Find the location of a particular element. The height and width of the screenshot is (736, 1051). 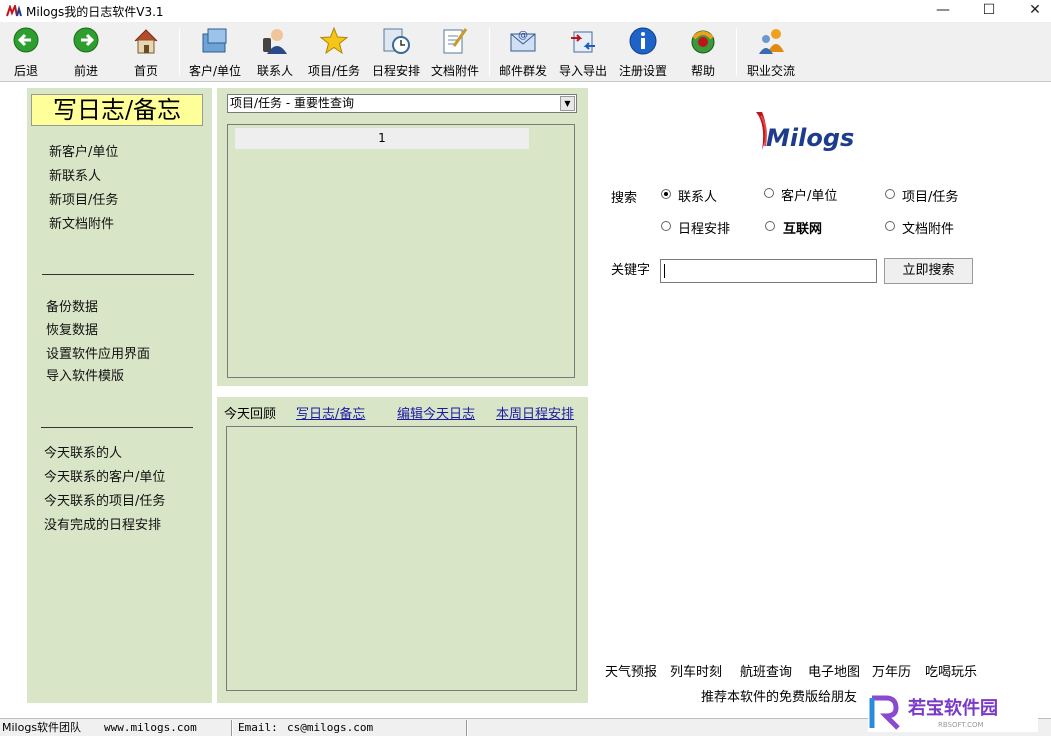

status-email: cs@milogs.com is located at coordinates (330, 727).